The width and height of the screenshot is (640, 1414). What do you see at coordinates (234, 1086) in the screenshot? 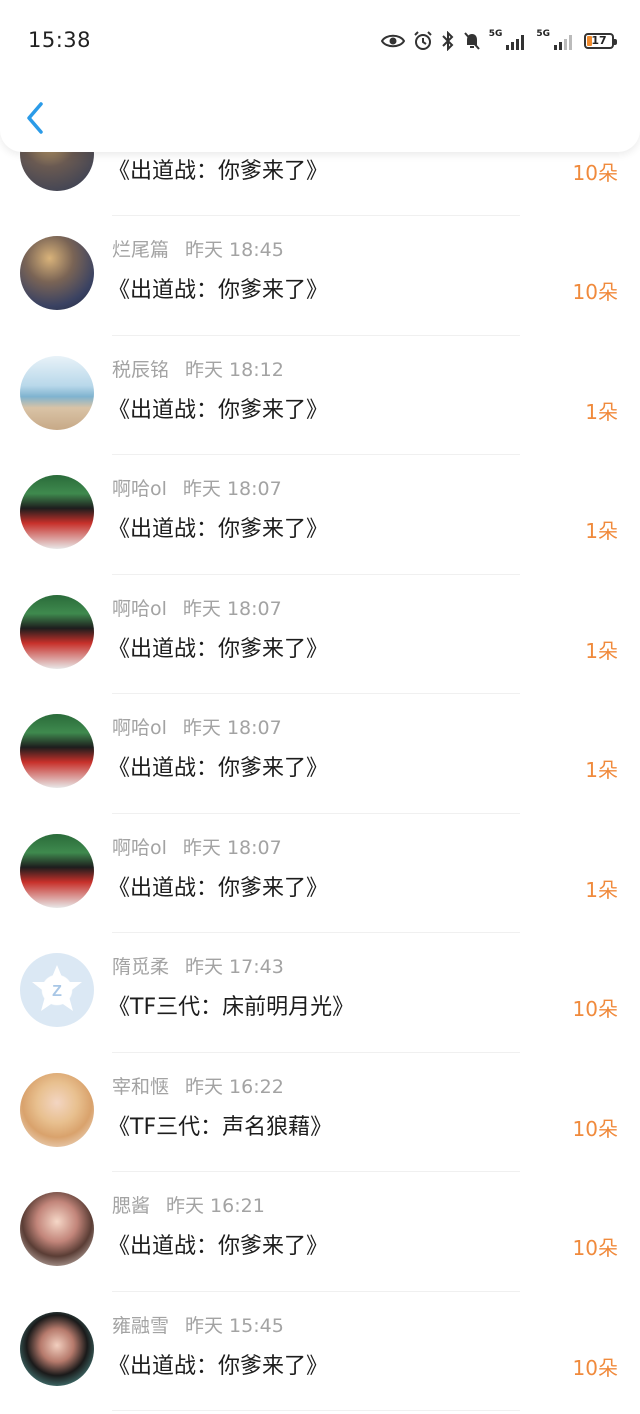
I see `record-time: 昨天 16:22` at bounding box center [234, 1086].